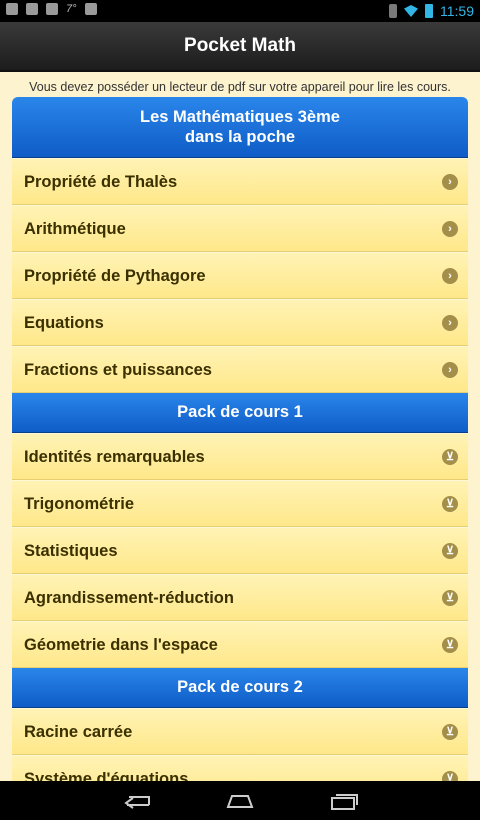  What do you see at coordinates (240, 369) in the screenshot?
I see `list-item-fractions: Fractions et puissances ›` at bounding box center [240, 369].